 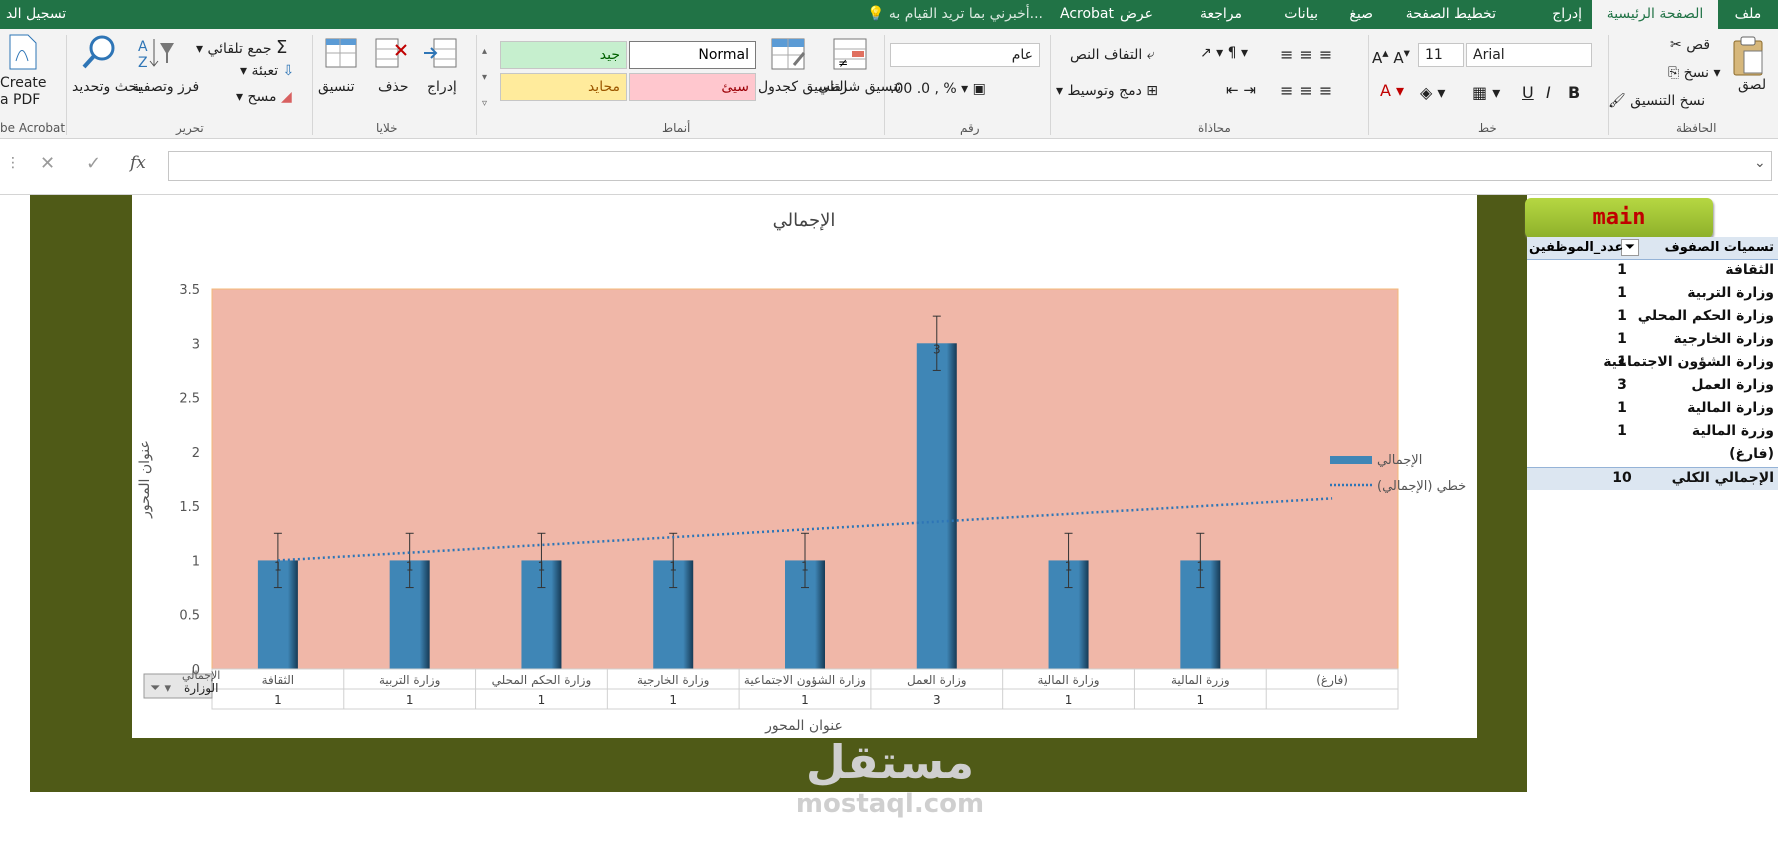 What do you see at coordinates (106, 87) in the screenshot?
I see `find-select-button: بحث وتحديد` at bounding box center [106, 87].